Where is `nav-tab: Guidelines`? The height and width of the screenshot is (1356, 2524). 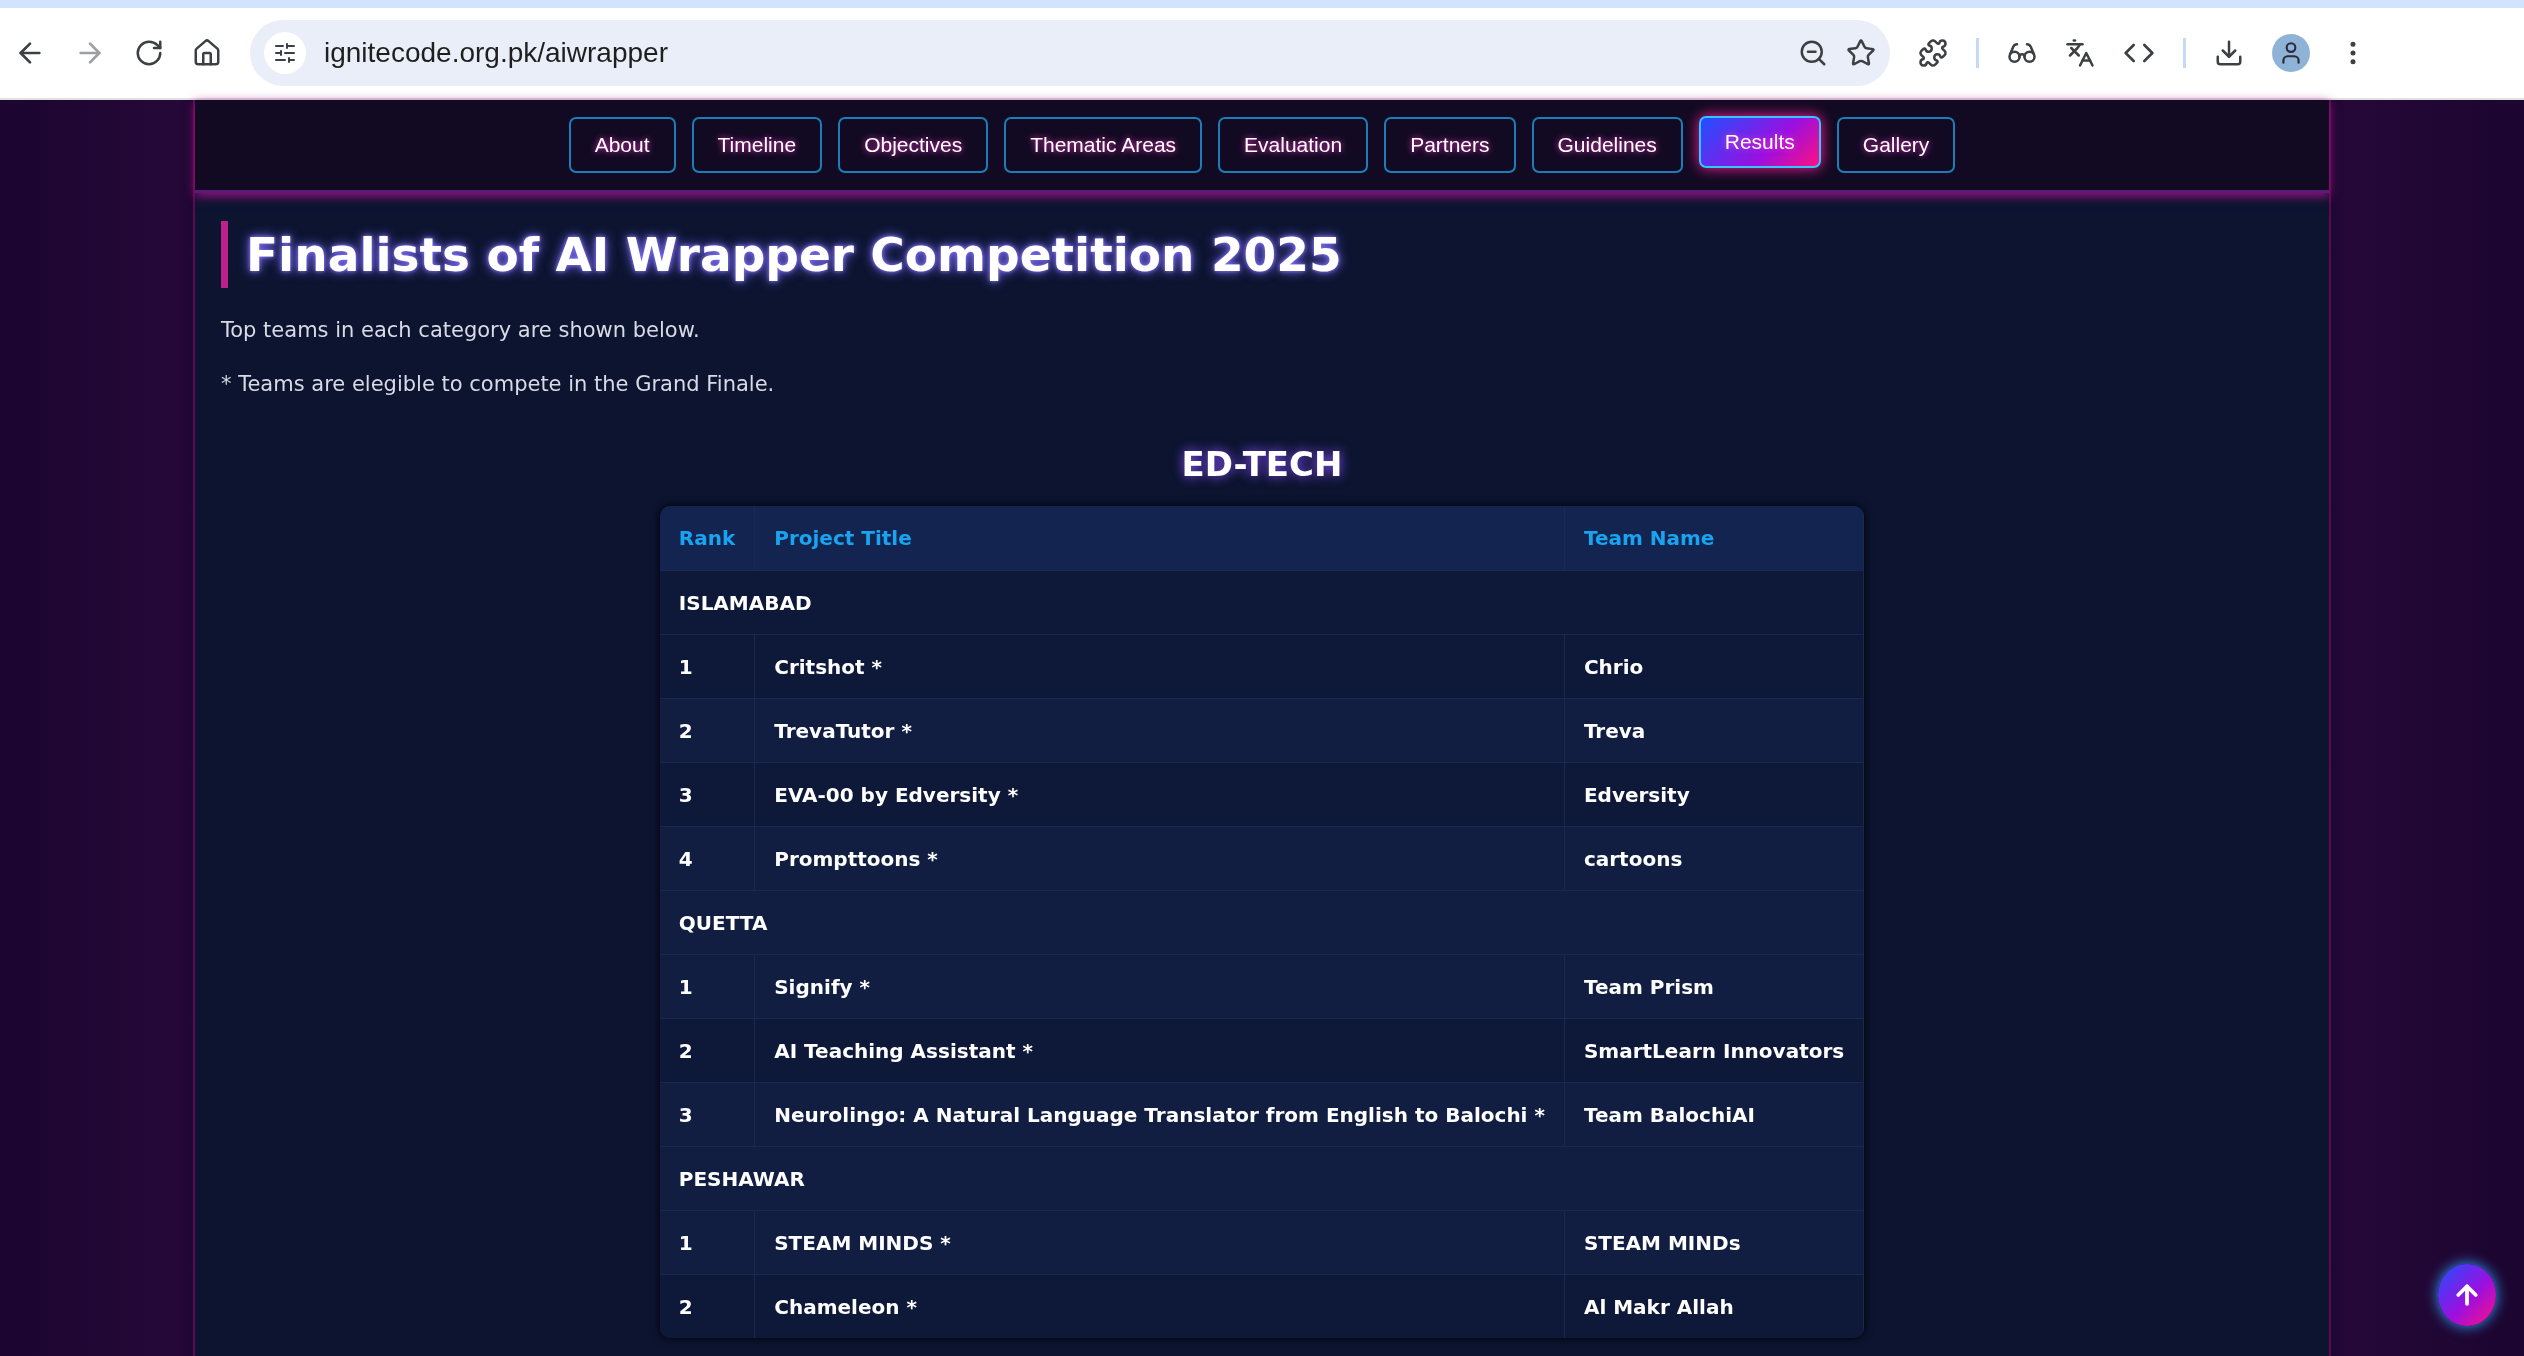
nav-tab: Guidelines is located at coordinates (1607, 145).